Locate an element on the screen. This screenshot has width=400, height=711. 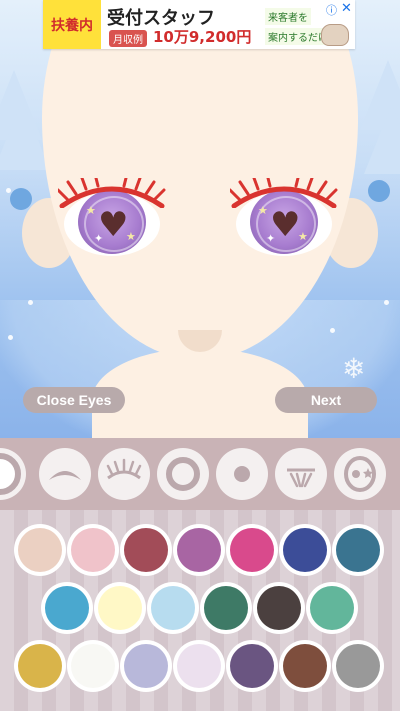
ear-ornament-right is located at coordinates (379, 191).